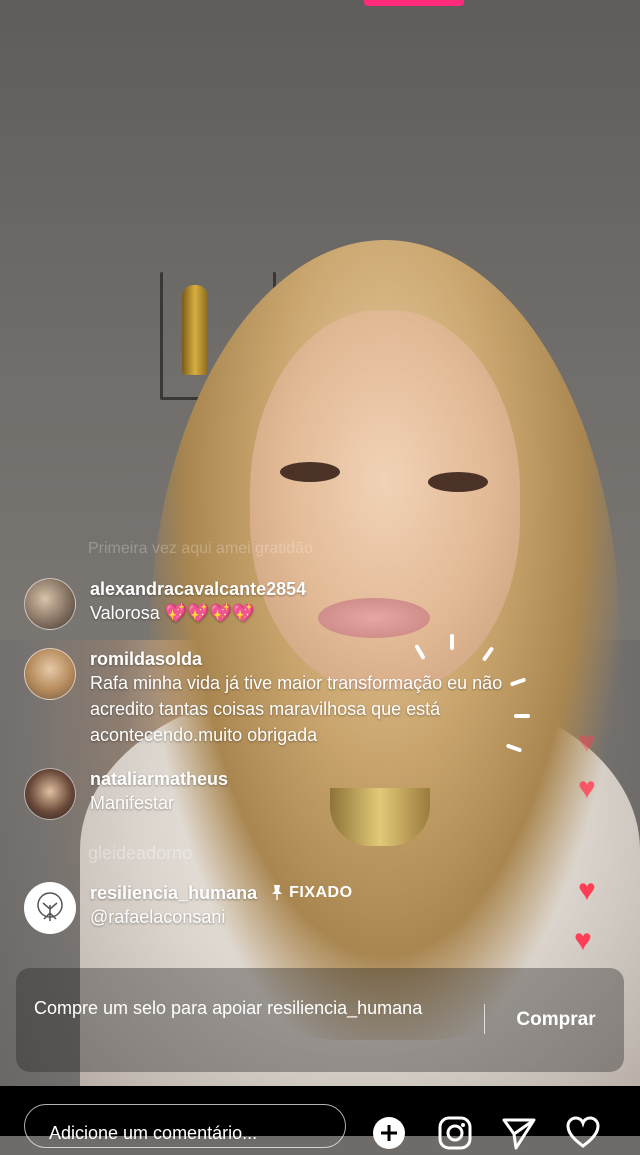 This screenshot has height=1155, width=640. What do you see at coordinates (221, 917) in the screenshot?
I see `comment-text: @rafaelaconsani` at bounding box center [221, 917].